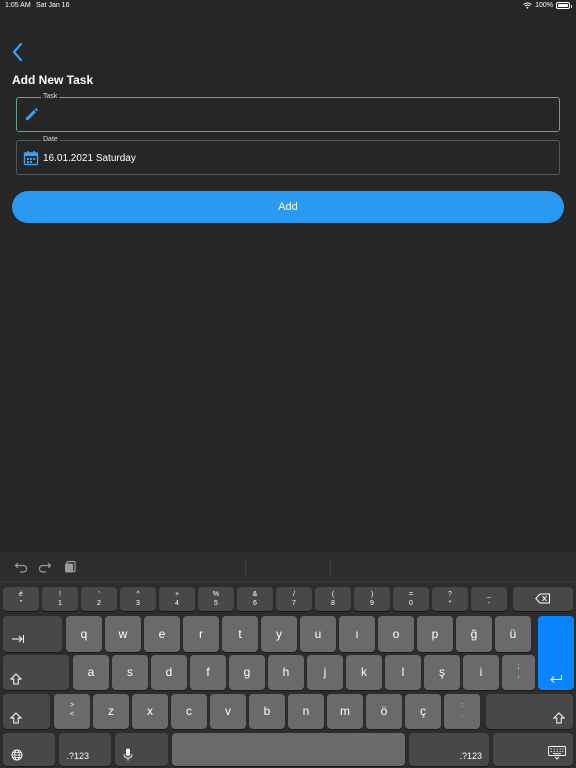 Image resolution: width=576 pixels, height=768 pixels. I want to click on globe-icon, so click(17, 755).